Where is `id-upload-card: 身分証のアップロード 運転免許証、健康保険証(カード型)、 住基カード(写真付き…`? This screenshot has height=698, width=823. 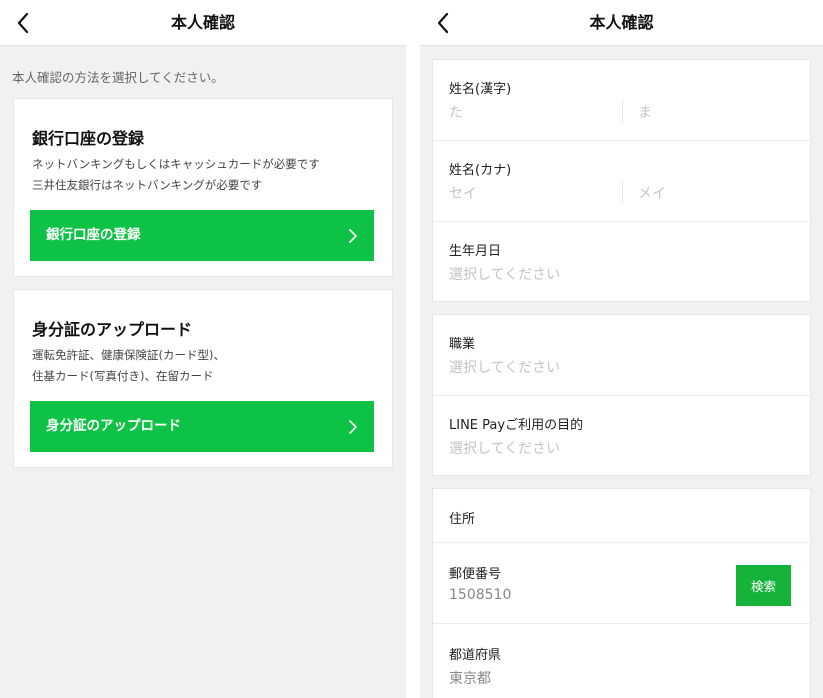 id-upload-card: 身分証のアップロード 運転免許証、健康保険証(カード型)、 住基カード(写真付き… is located at coordinates (203, 378).